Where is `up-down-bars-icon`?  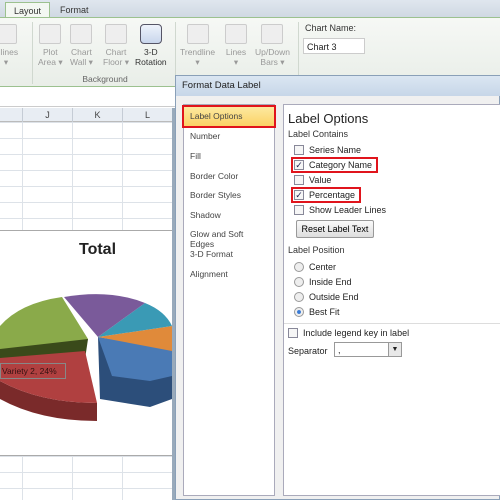
up-down-bars-icon is located at coordinates (272, 34).